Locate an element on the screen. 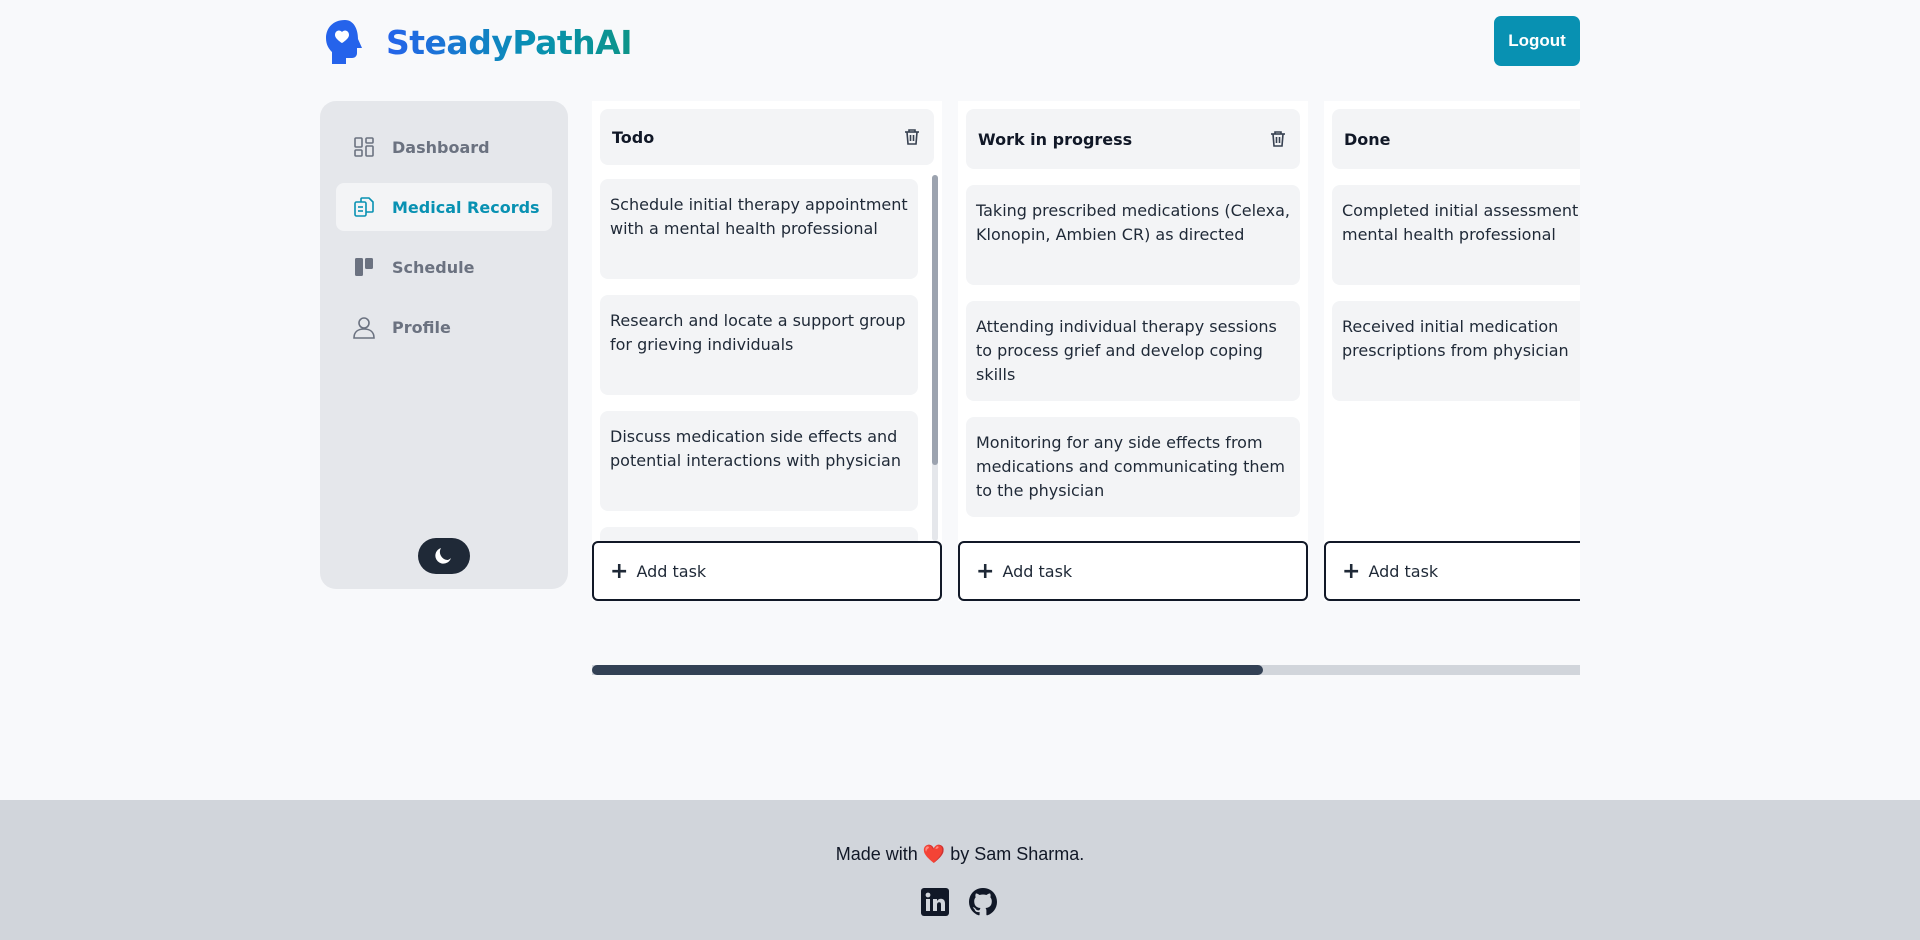 The image size is (1920, 940). footer-credit: Made with ❤️ by Sam Sharma. is located at coordinates (960, 854).